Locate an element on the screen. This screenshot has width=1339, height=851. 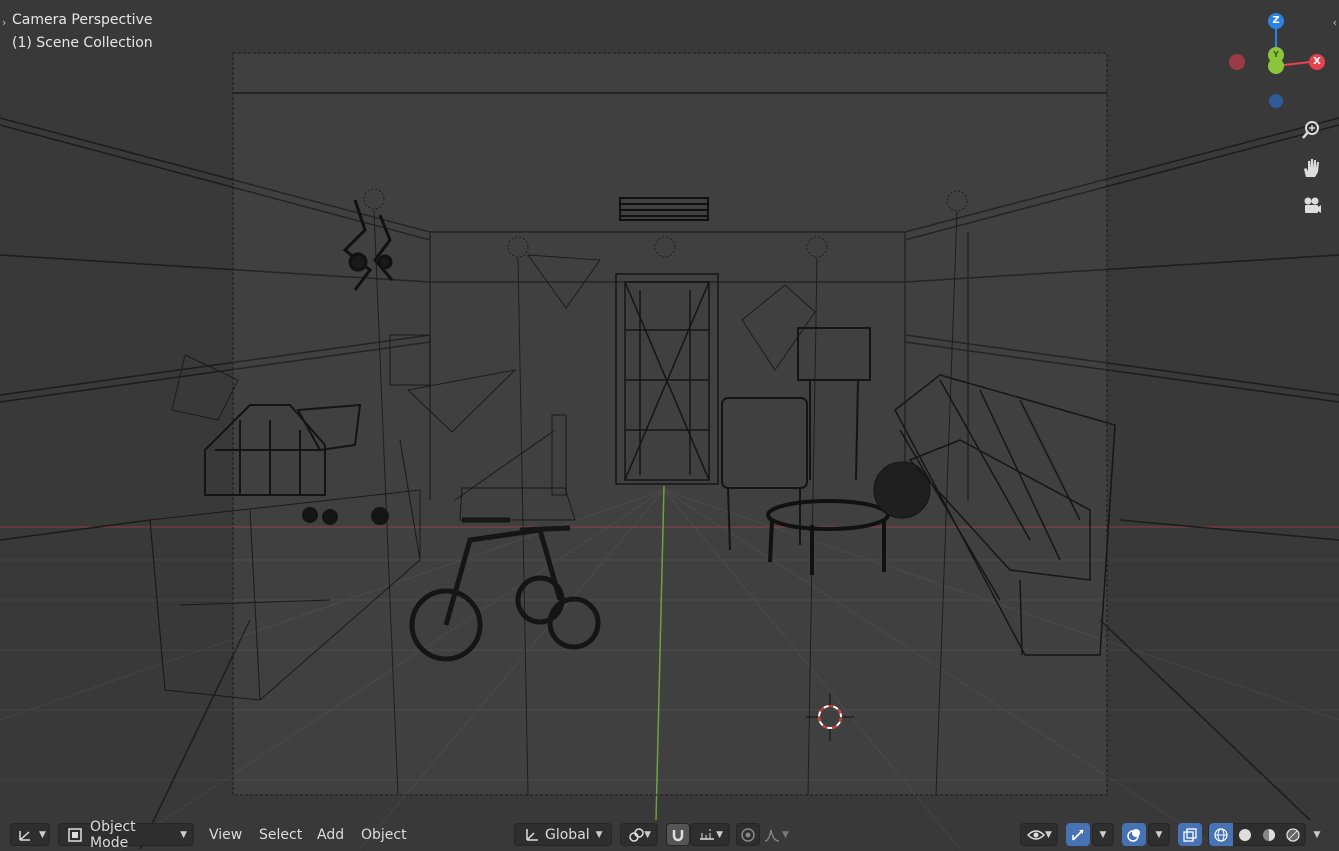
gizmo-toggle-button is located at coordinates (1078, 834).